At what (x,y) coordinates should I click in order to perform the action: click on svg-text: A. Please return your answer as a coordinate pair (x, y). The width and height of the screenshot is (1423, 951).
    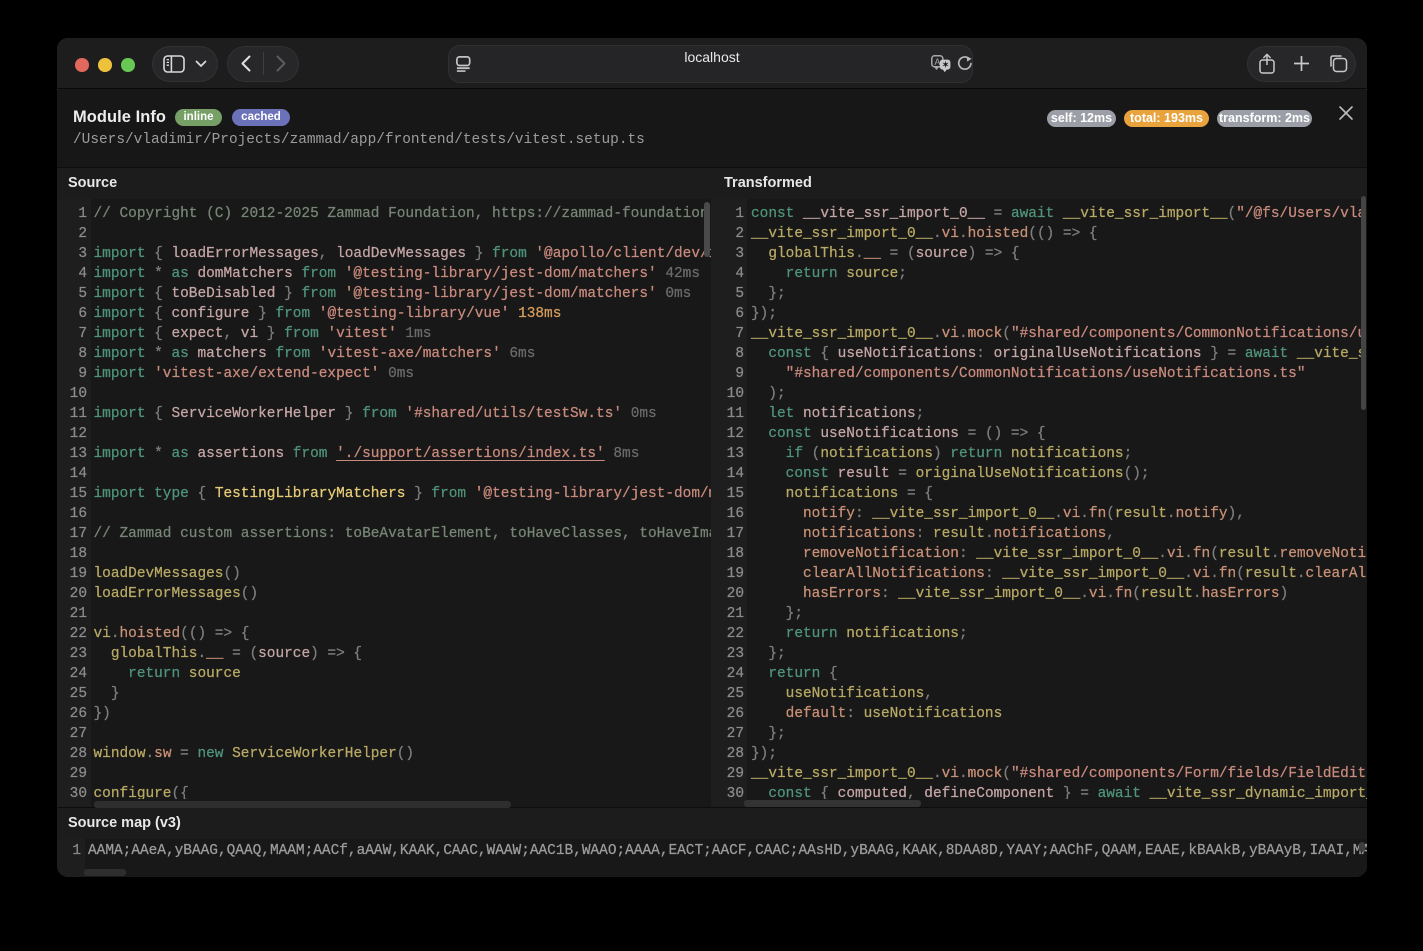
    Looking at the image, I should click on (937, 62).